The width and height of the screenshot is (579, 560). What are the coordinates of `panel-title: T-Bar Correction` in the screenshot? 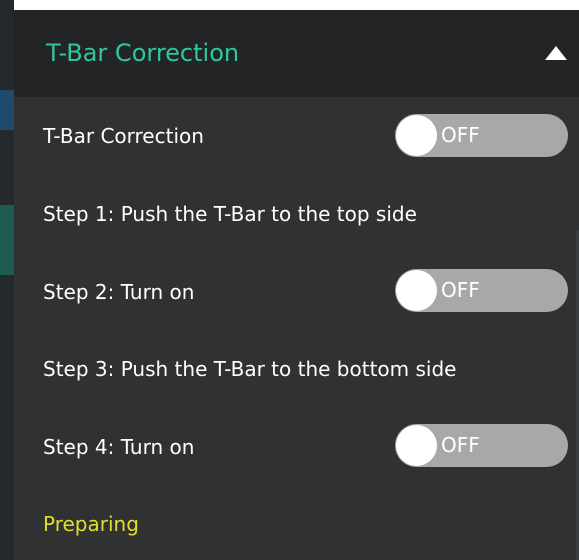 It's located at (143, 53).